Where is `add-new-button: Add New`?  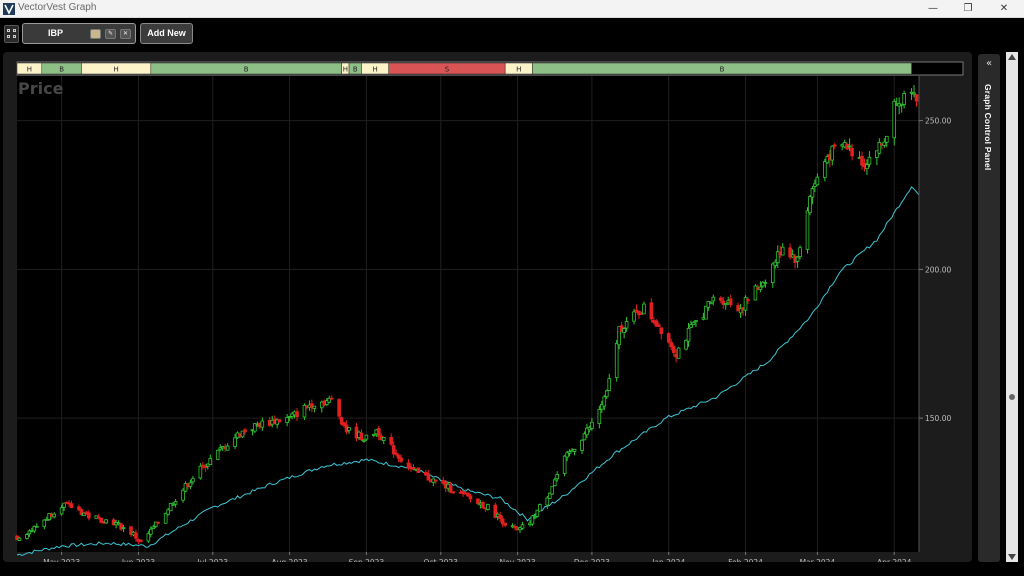
add-new-button: Add New is located at coordinates (166, 33).